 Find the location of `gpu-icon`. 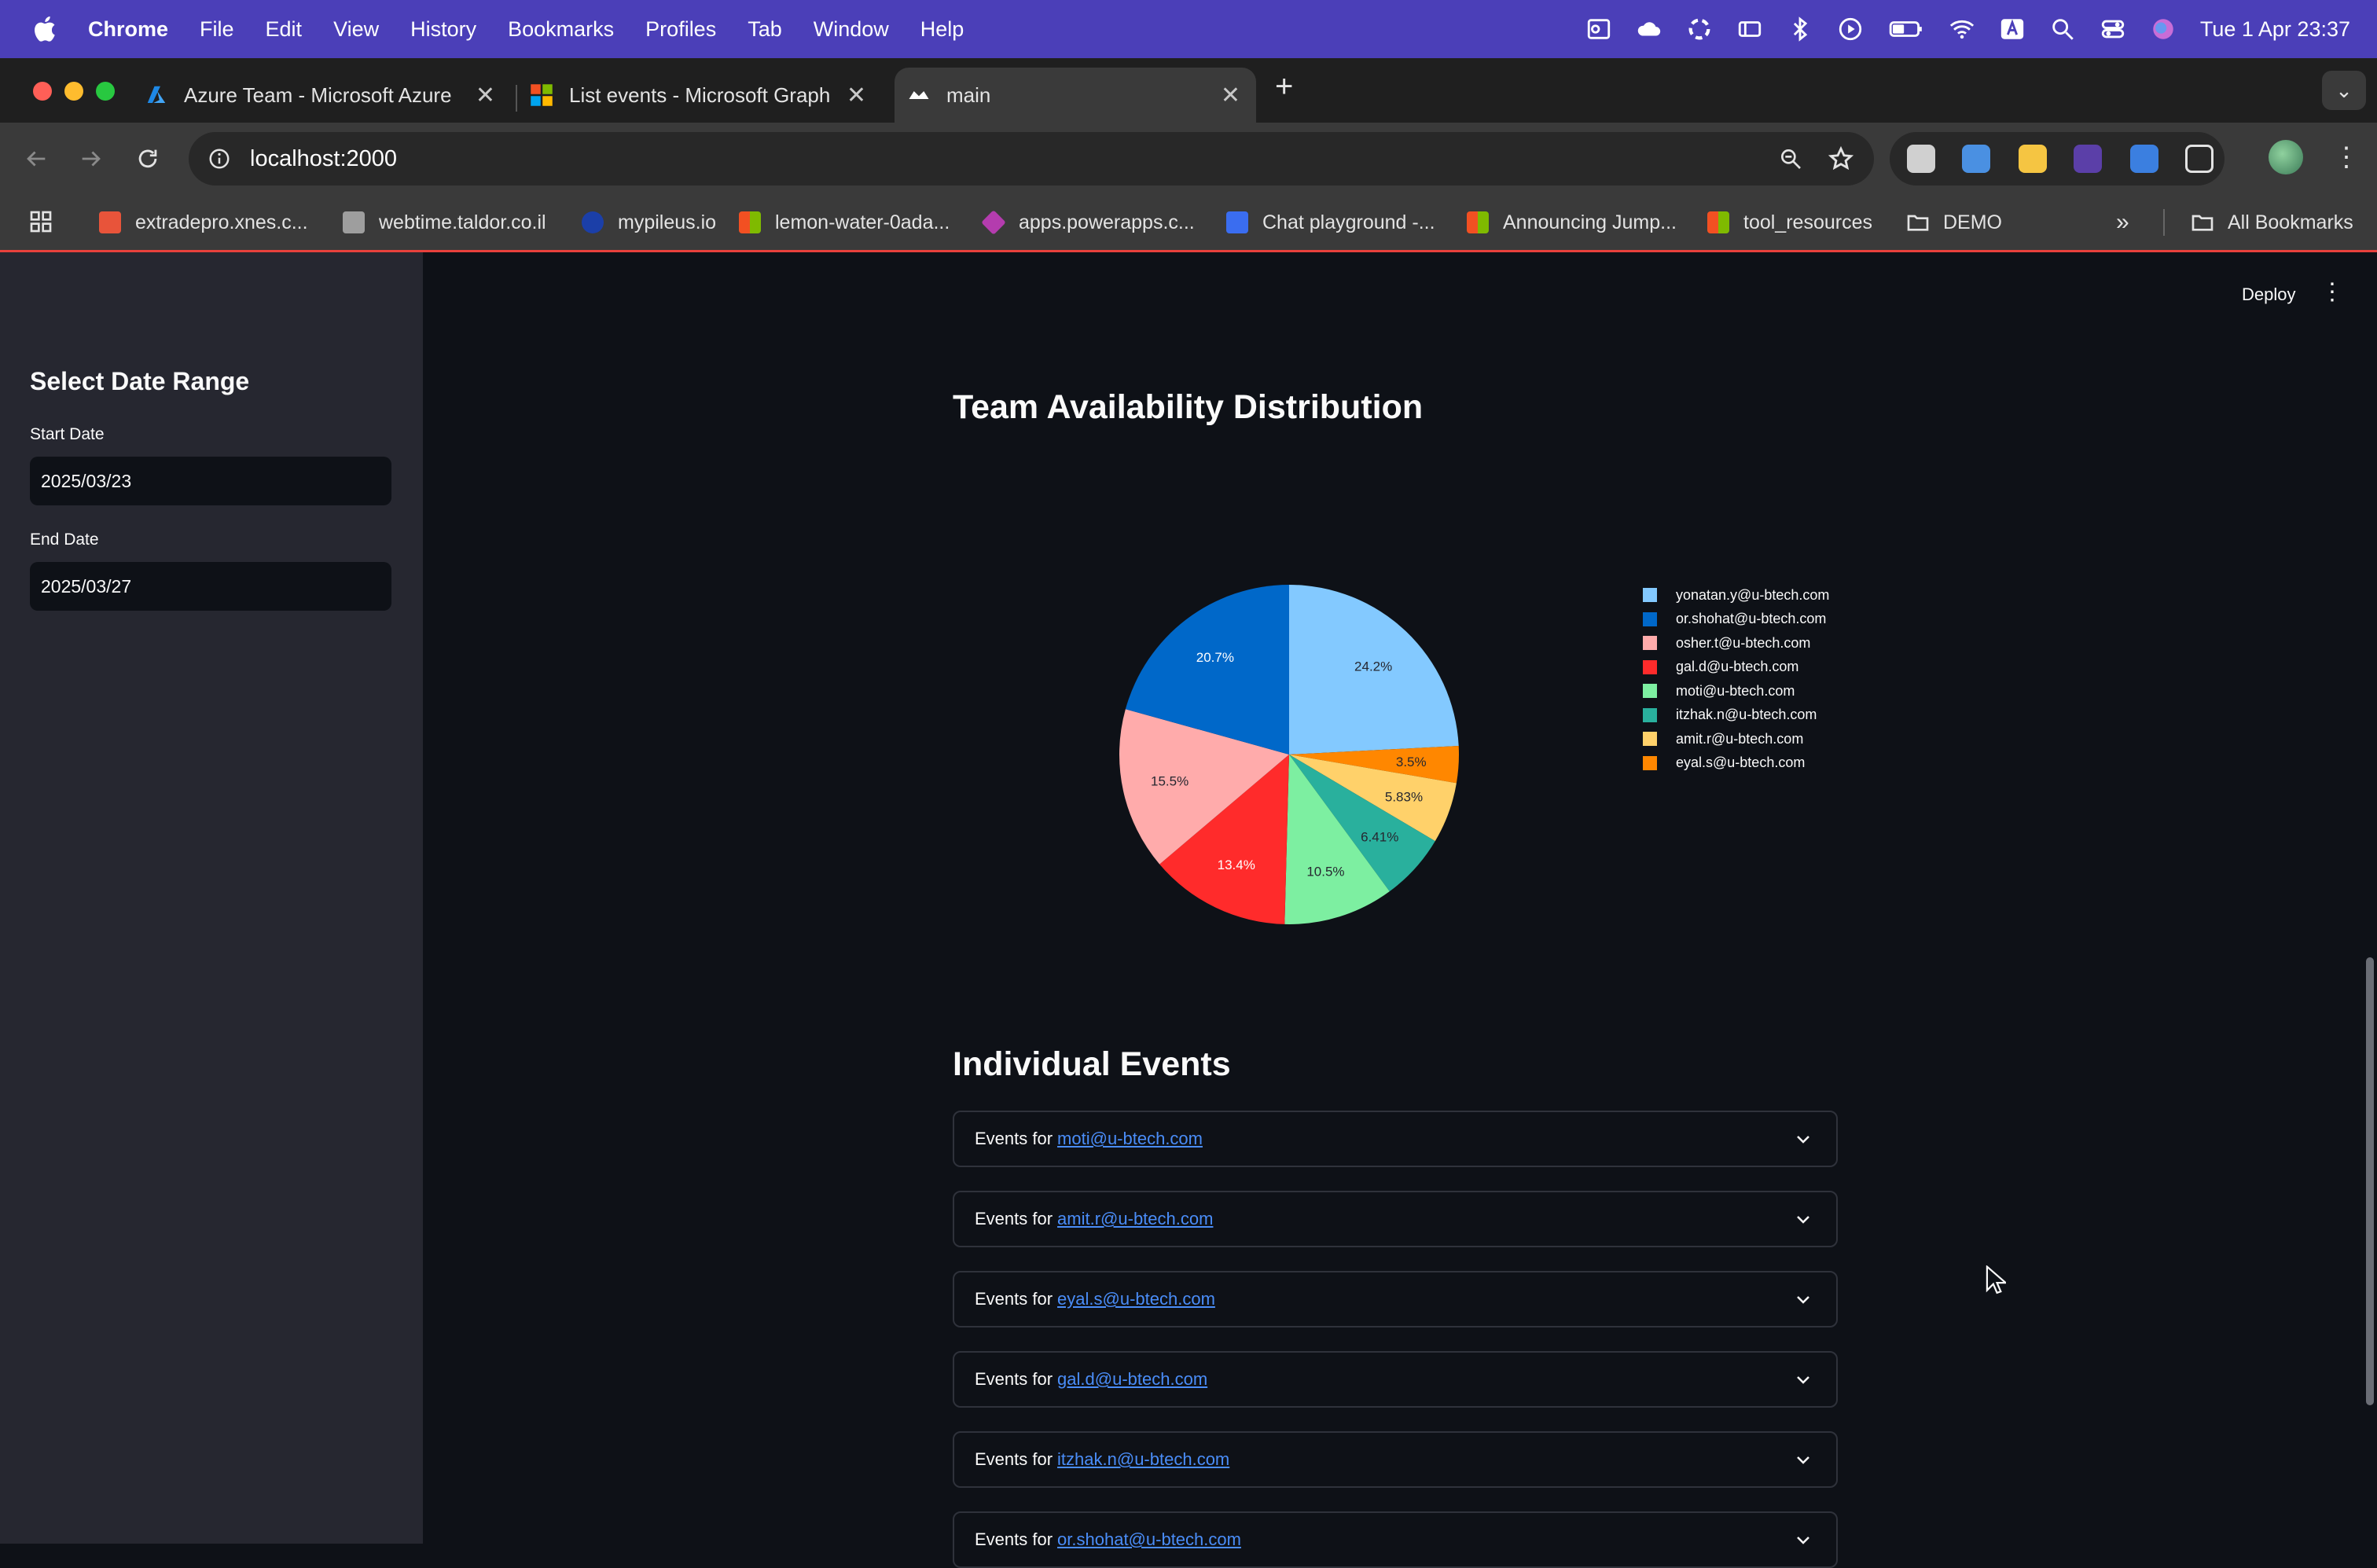

gpu-icon is located at coordinates (1699, 29).